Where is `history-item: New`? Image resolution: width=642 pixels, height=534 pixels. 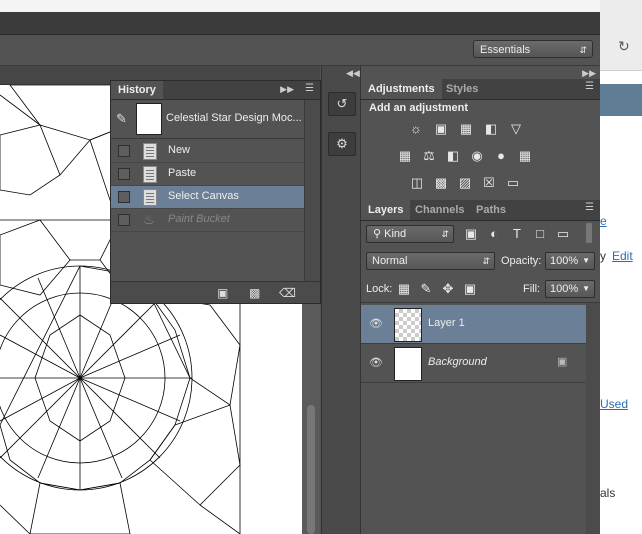 history-item: New is located at coordinates (207, 151).